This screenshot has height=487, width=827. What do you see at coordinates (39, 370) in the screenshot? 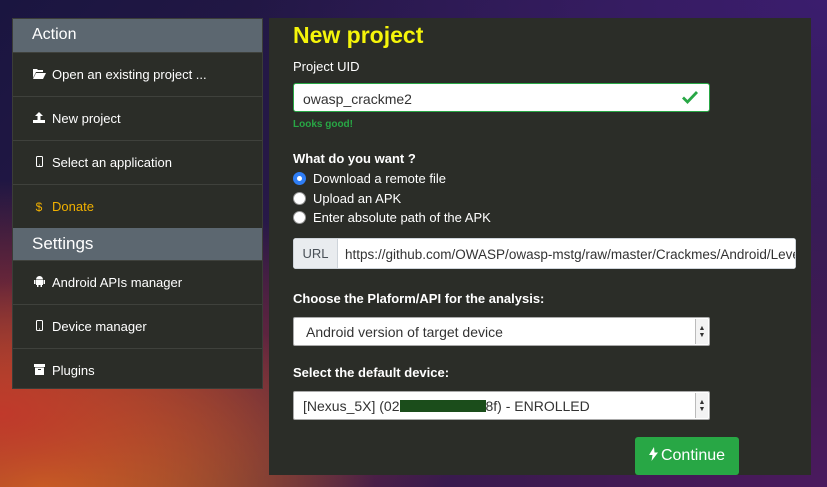
I see `box-icon` at bounding box center [39, 370].